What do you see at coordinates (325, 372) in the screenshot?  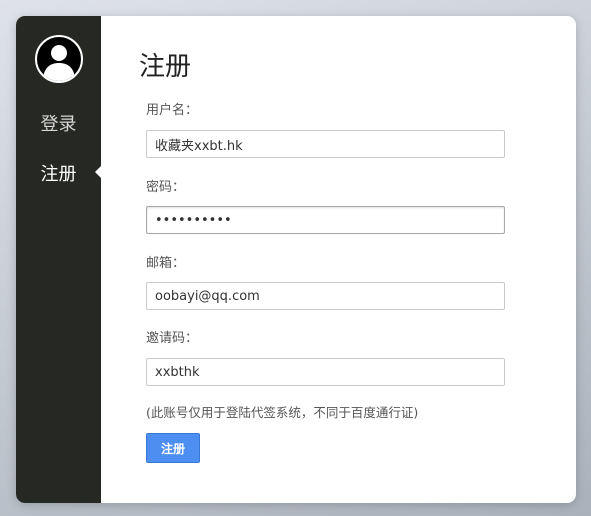 I see `invite-code-input` at bounding box center [325, 372].